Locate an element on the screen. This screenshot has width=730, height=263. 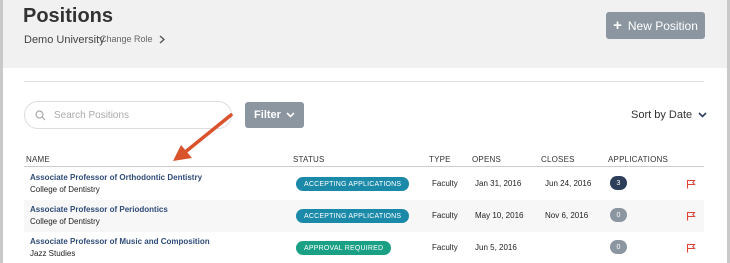
divider is located at coordinates (364, 81).